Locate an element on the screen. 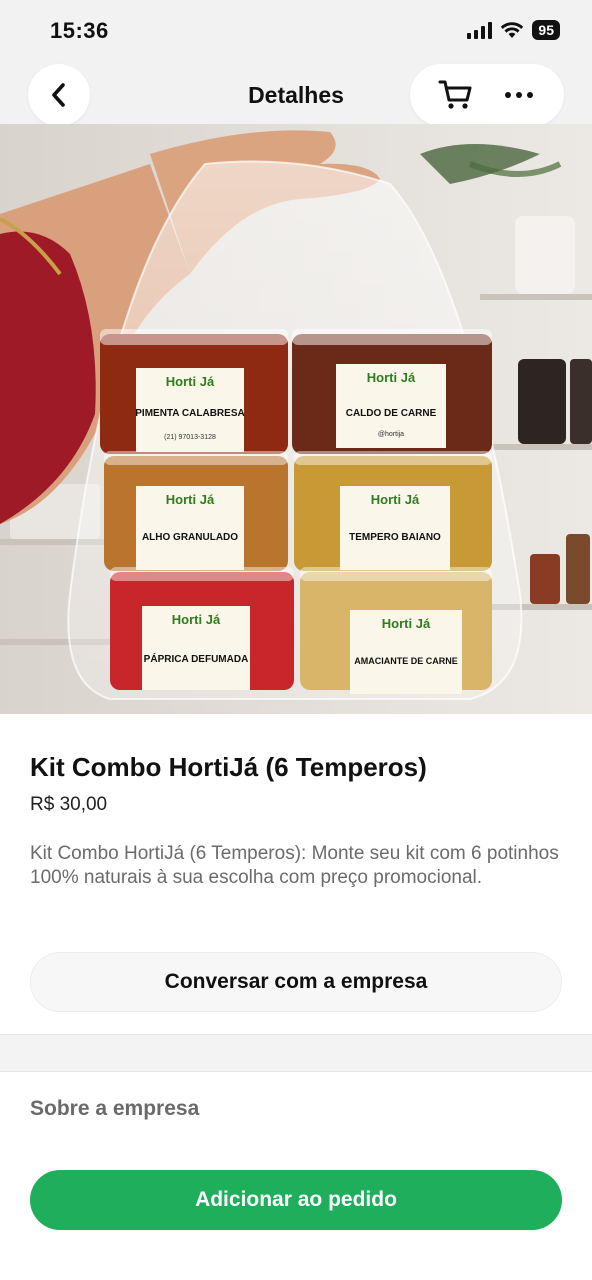 This screenshot has height=1280, width=592. jar-label-3: ALHO GRANULADO is located at coordinates (190, 537).